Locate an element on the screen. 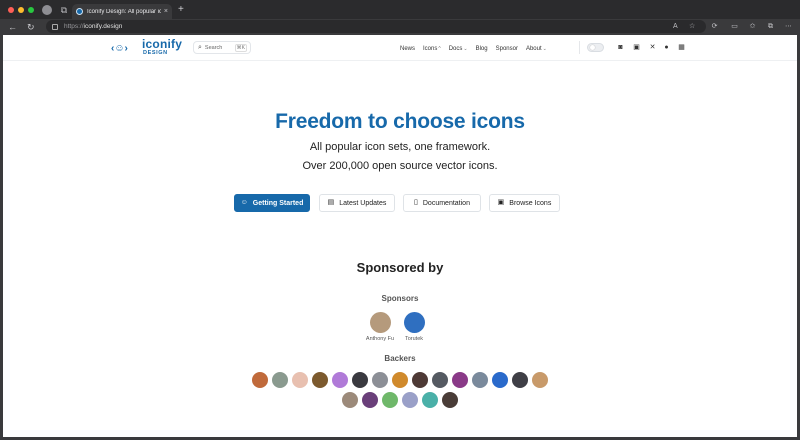  sponsor-torutek: Torutek is located at coordinates (414, 327).